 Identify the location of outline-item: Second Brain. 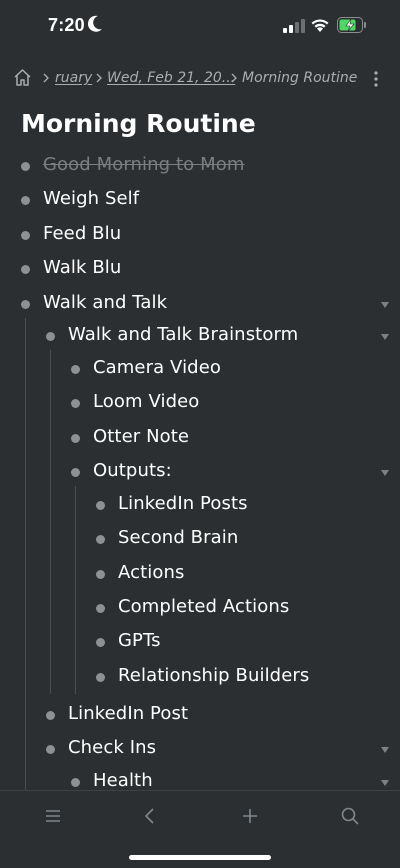
(200, 539).